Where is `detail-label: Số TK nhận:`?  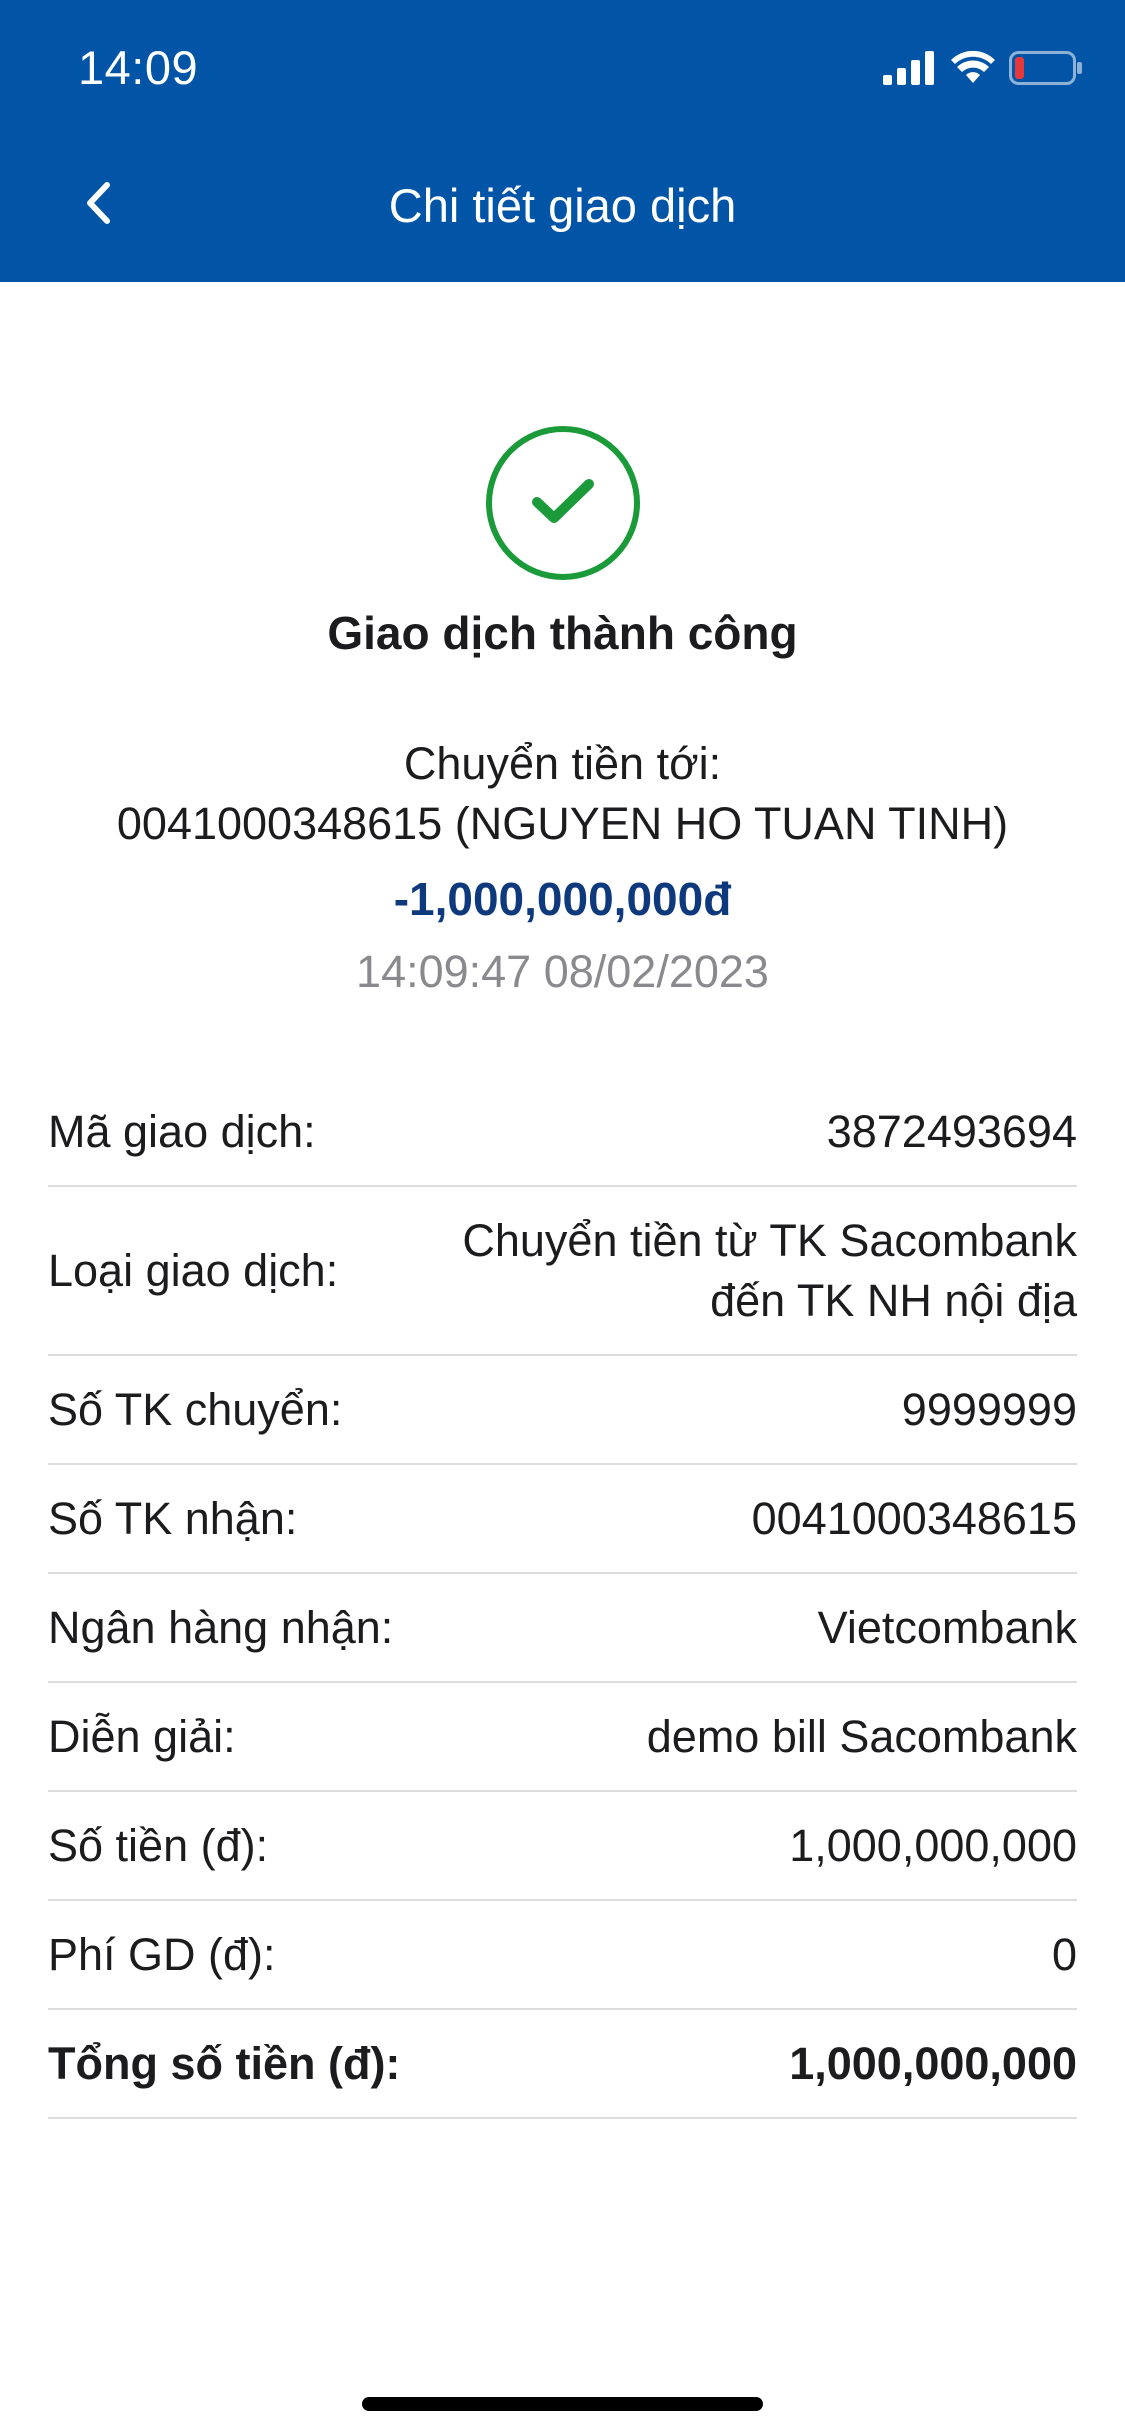 detail-label: Số TK nhận: is located at coordinates (173, 1518).